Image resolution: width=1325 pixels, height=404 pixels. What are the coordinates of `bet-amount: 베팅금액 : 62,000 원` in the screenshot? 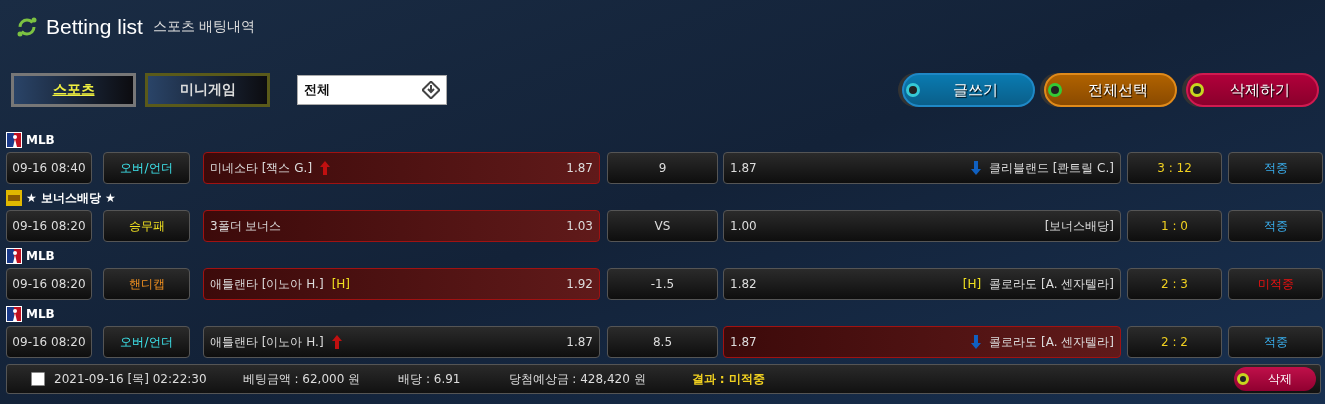 It's located at (301, 379).